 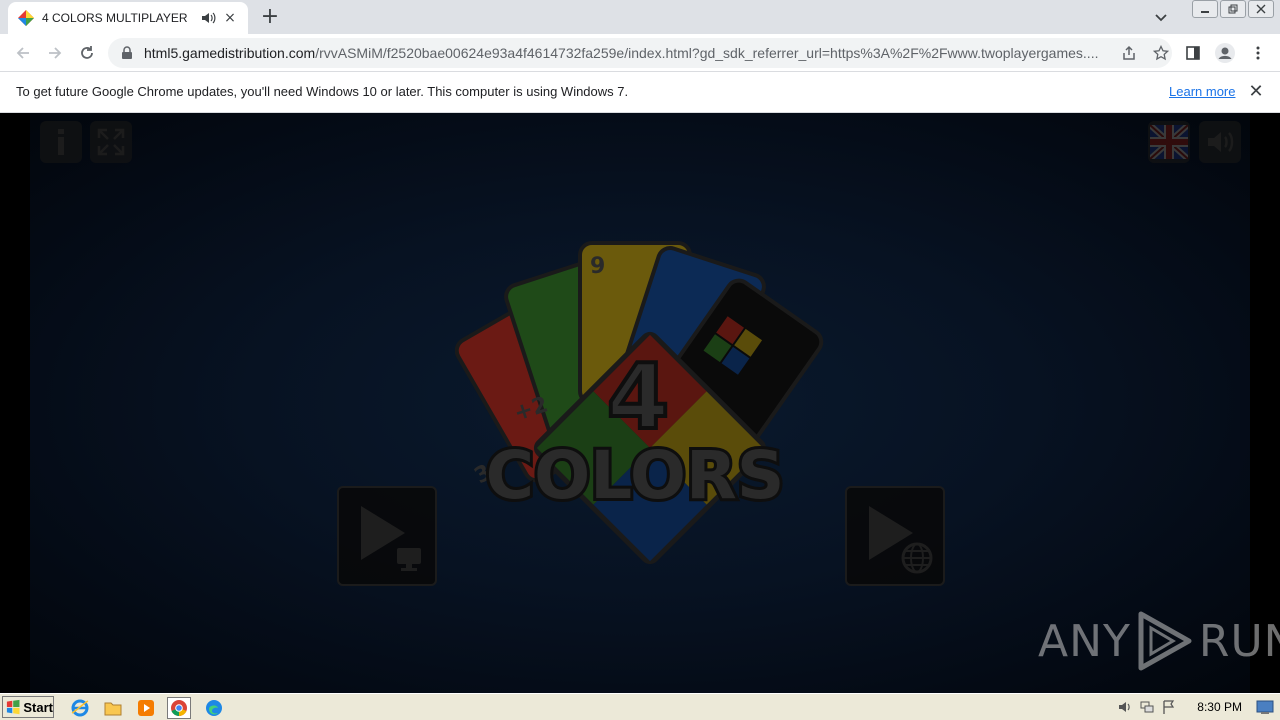 What do you see at coordinates (391, 538) in the screenshot?
I see `play-local-icon` at bounding box center [391, 538].